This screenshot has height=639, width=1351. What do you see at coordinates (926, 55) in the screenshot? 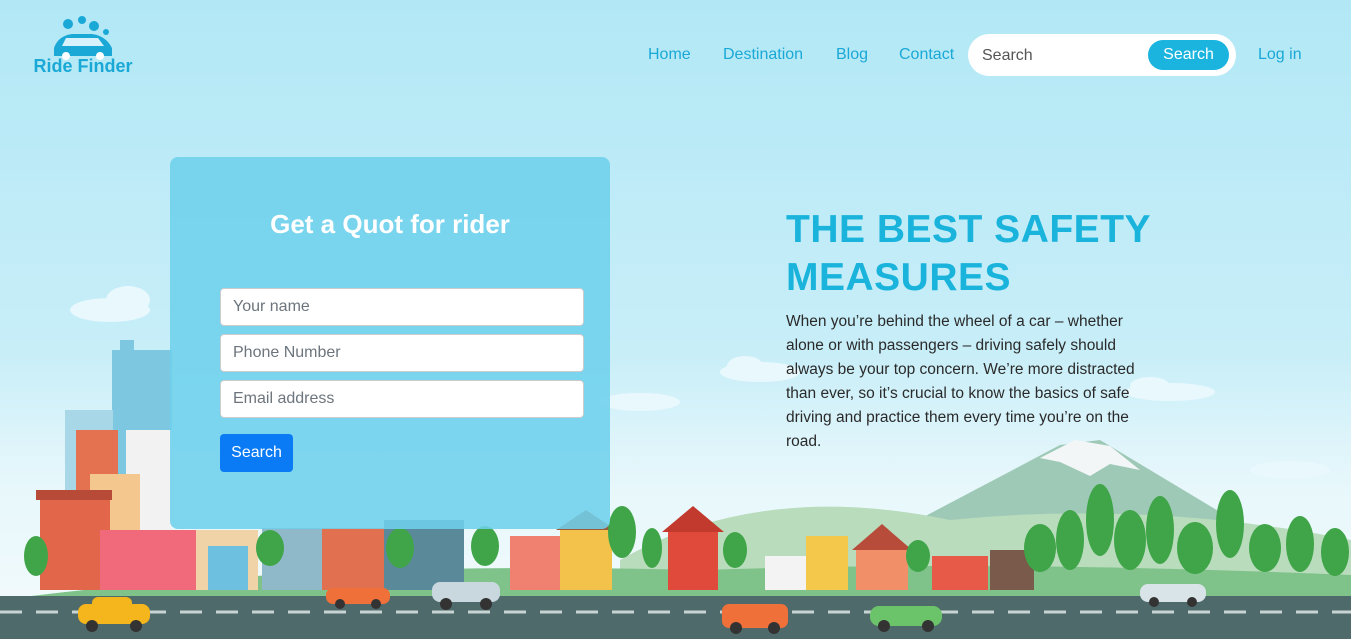
I see `nav-contact: Contact` at bounding box center [926, 55].